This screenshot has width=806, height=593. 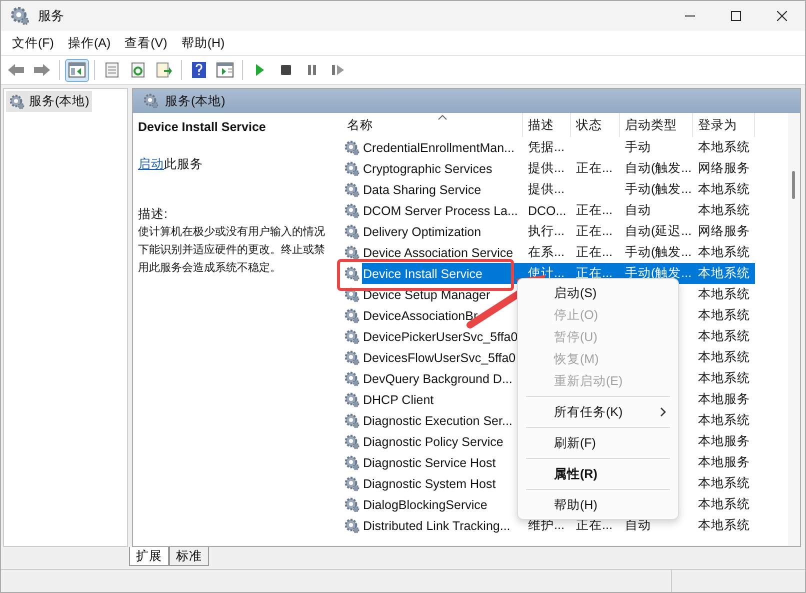 I want to click on menu-item: 属性(R), so click(x=598, y=474).